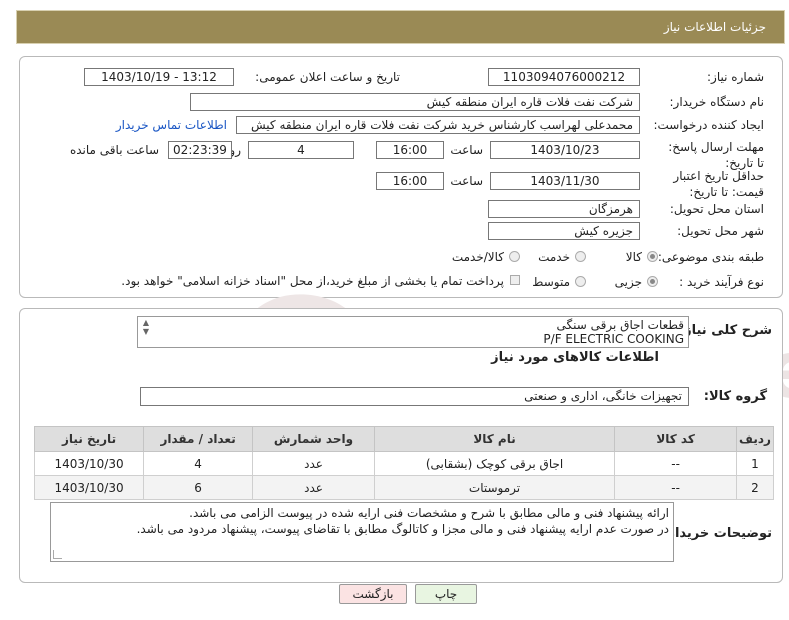 This screenshot has width=789, height=620. I want to click on announce-label: تاریخ و ساعت اعلان عمومی:, so click(327, 77).